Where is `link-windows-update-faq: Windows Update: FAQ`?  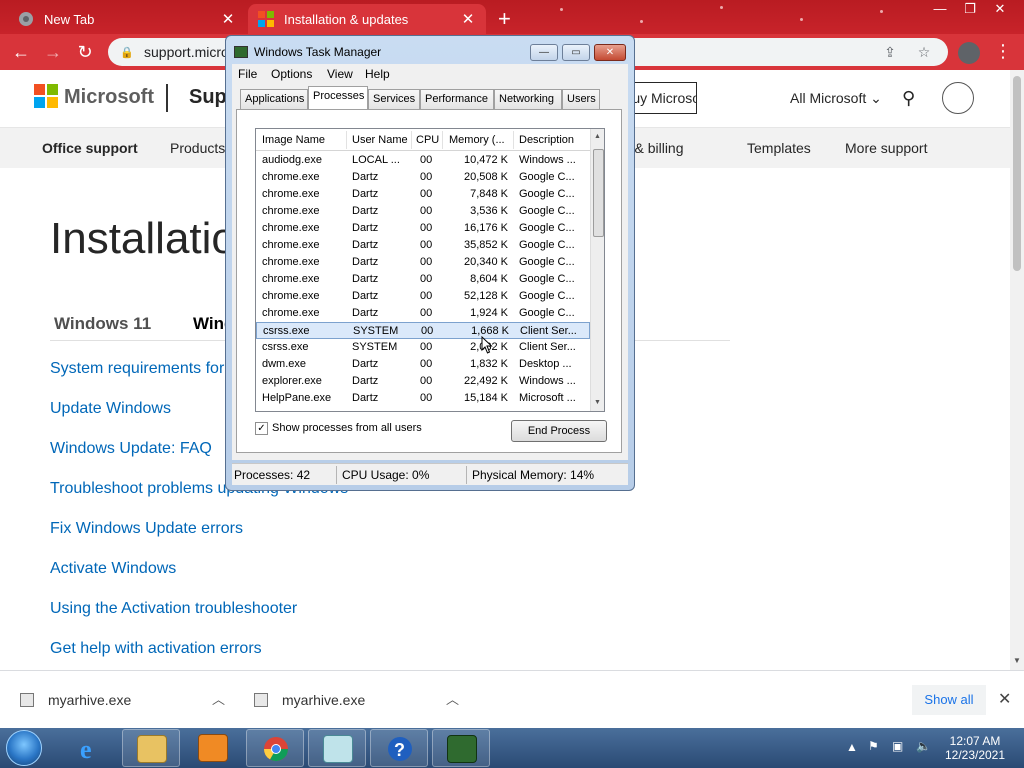 link-windows-update-faq: Windows Update: FAQ is located at coordinates (131, 449).